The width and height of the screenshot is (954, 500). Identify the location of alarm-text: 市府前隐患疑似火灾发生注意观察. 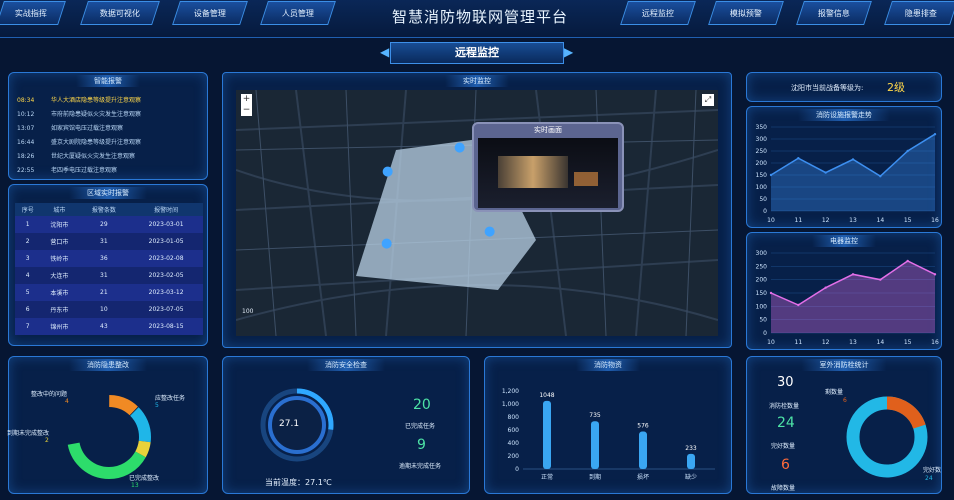
(96, 114).